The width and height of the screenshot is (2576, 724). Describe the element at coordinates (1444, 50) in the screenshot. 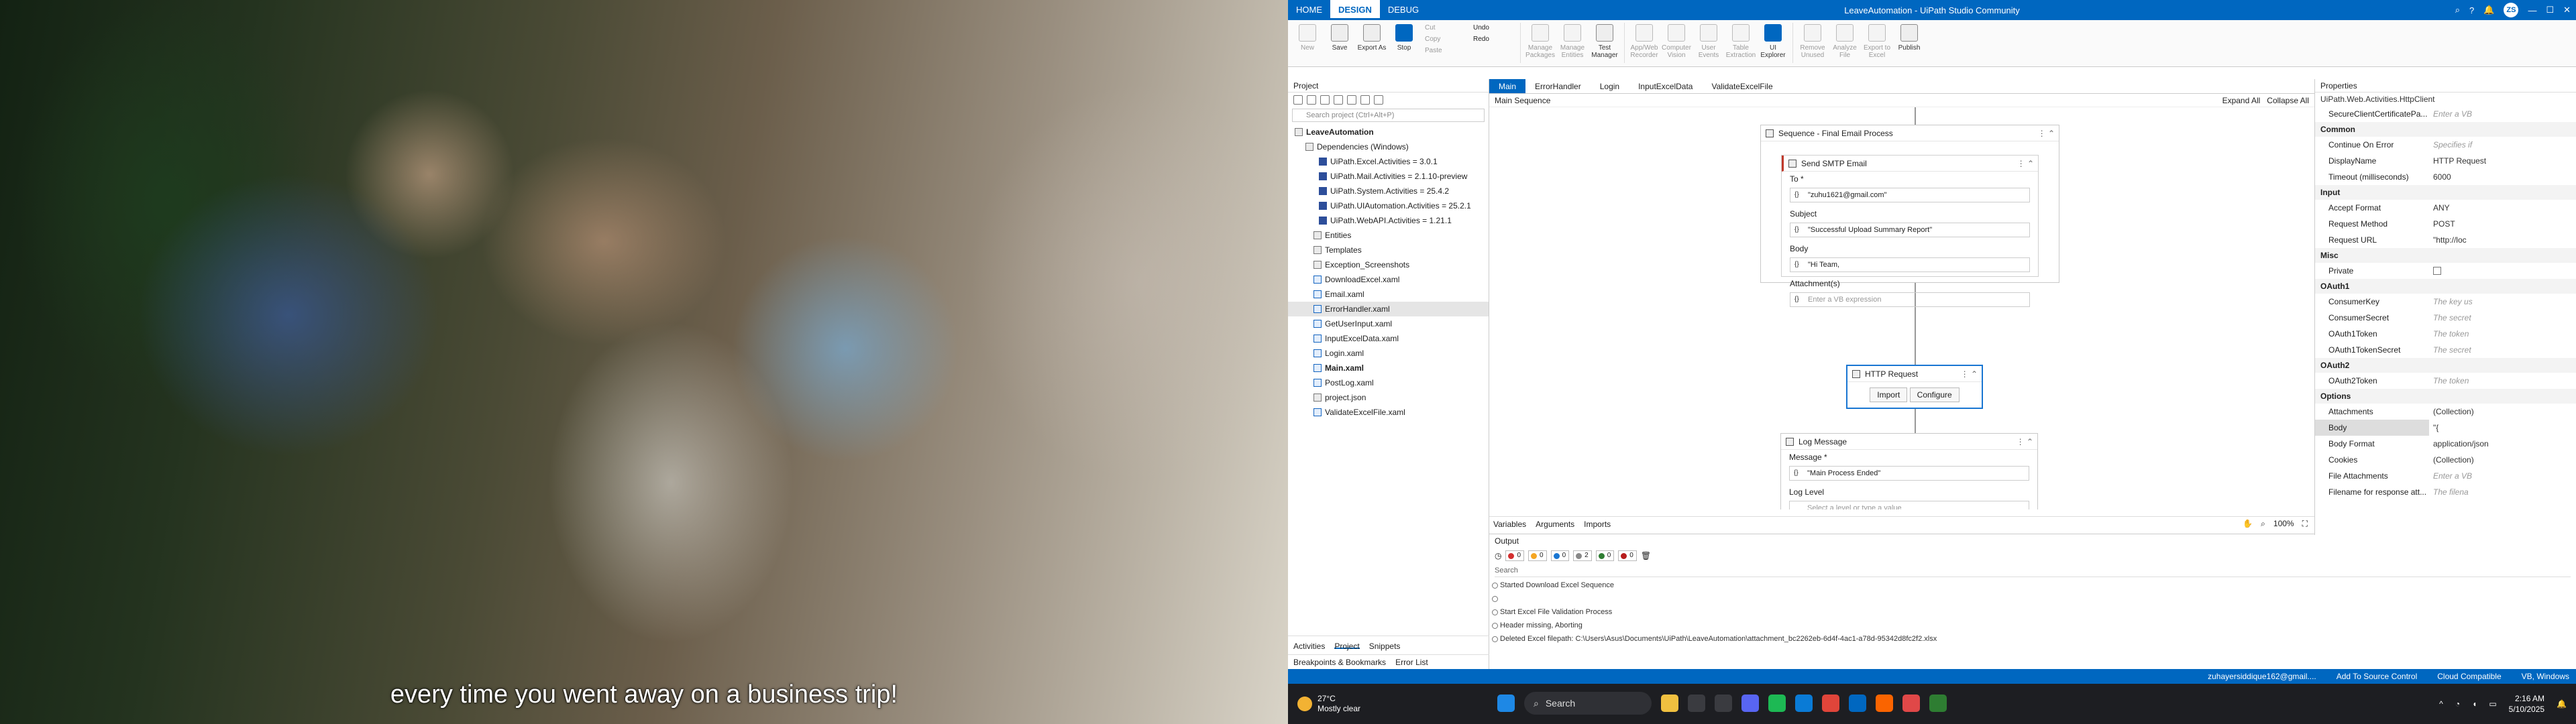

I see `paste-button: Paste` at that location.